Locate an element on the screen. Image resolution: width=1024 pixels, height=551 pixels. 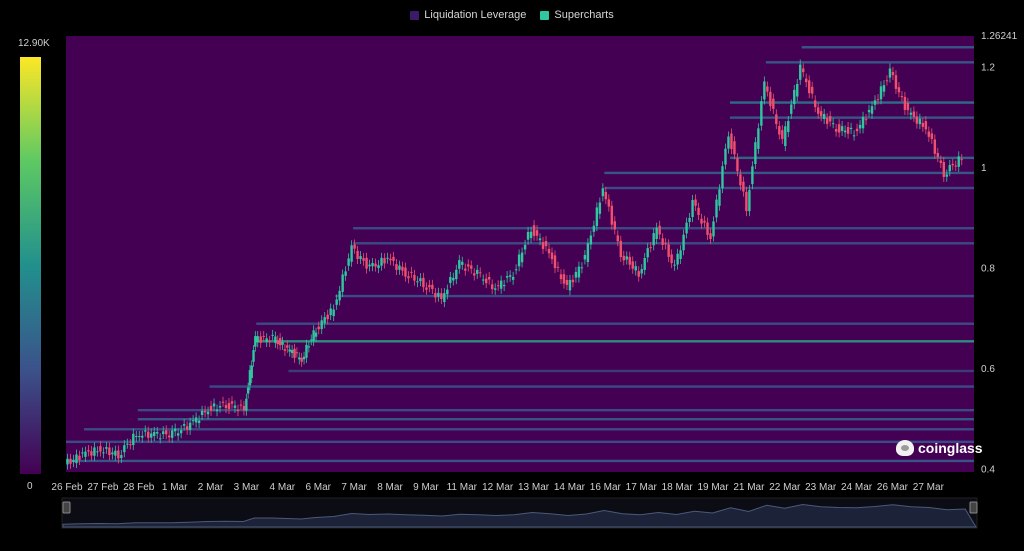
x-tick-label: 16 Mar is located at coordinates (606, 487).